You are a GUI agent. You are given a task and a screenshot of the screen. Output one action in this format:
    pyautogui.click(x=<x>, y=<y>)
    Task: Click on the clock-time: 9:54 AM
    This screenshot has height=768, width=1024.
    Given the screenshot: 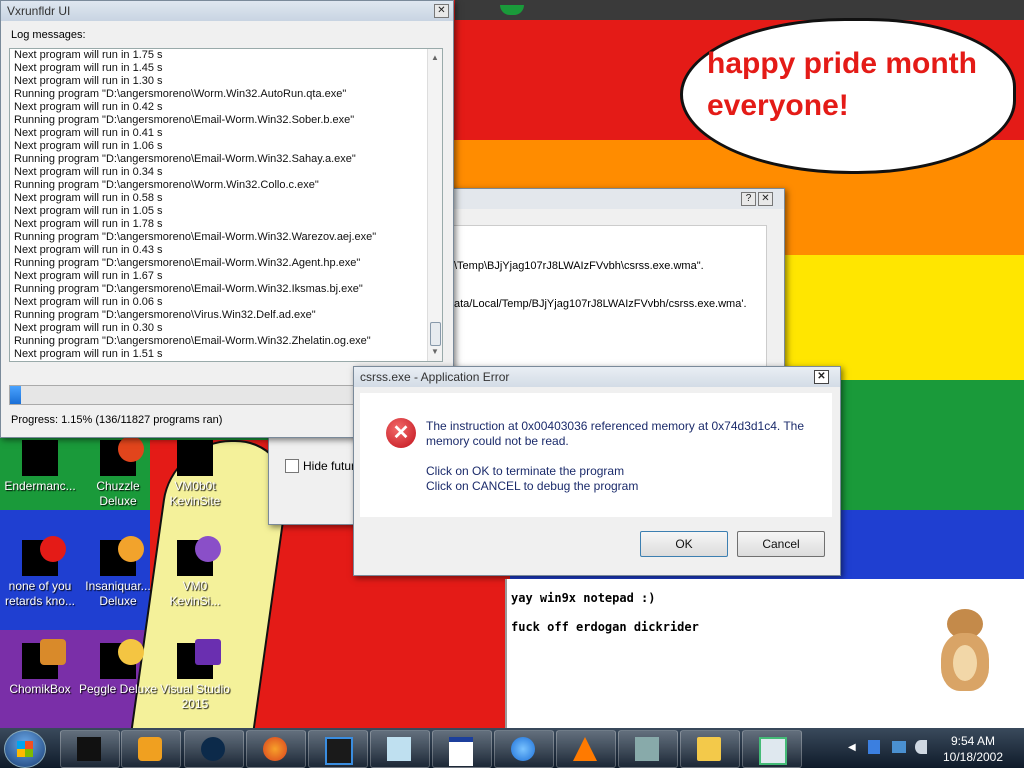 What is the action you would take?
    pyautogui.click(x=973, y=741)
    